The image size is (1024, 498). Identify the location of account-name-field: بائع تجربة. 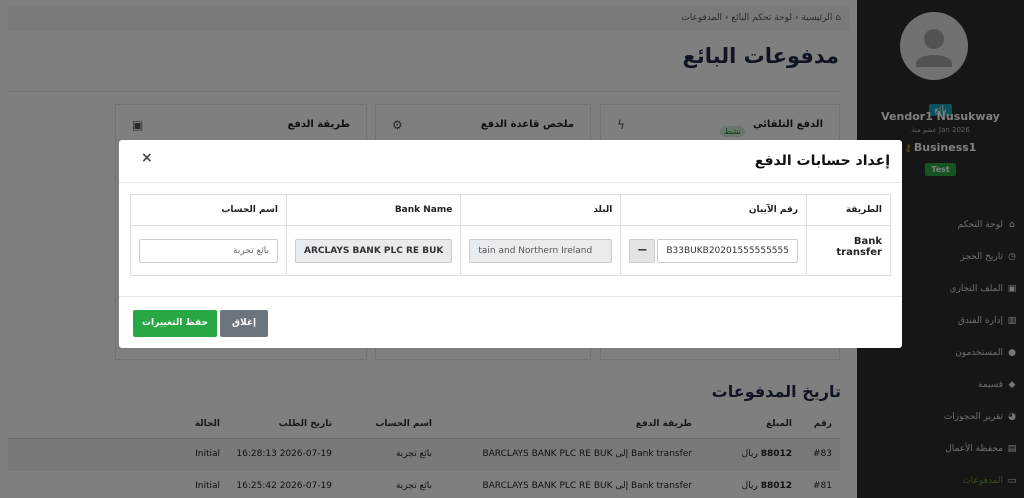
(208, 250).